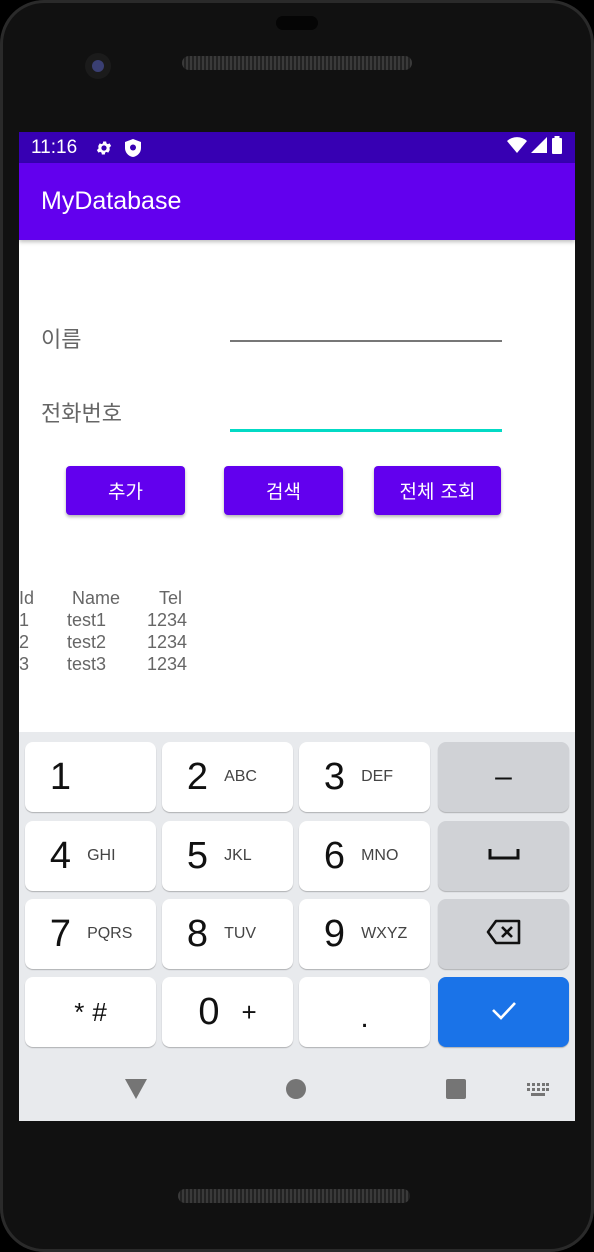 This screenshot has width=594, height=1252. What do you see at coordinates (87, 664) in the screenshot?
I see `cell-name: test3` at bounding box center [87, 664].